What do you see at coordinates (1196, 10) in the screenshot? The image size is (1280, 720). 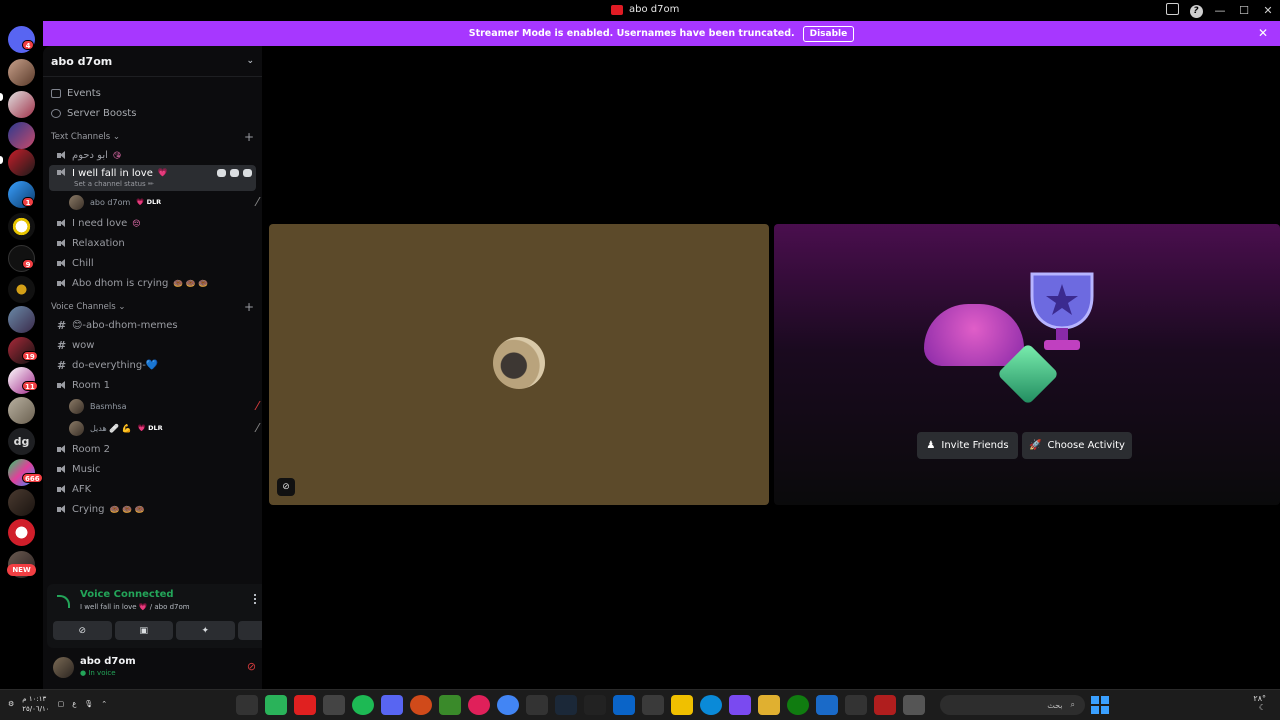 I see `help-icon: ?` at bounding box center [1196, 10].